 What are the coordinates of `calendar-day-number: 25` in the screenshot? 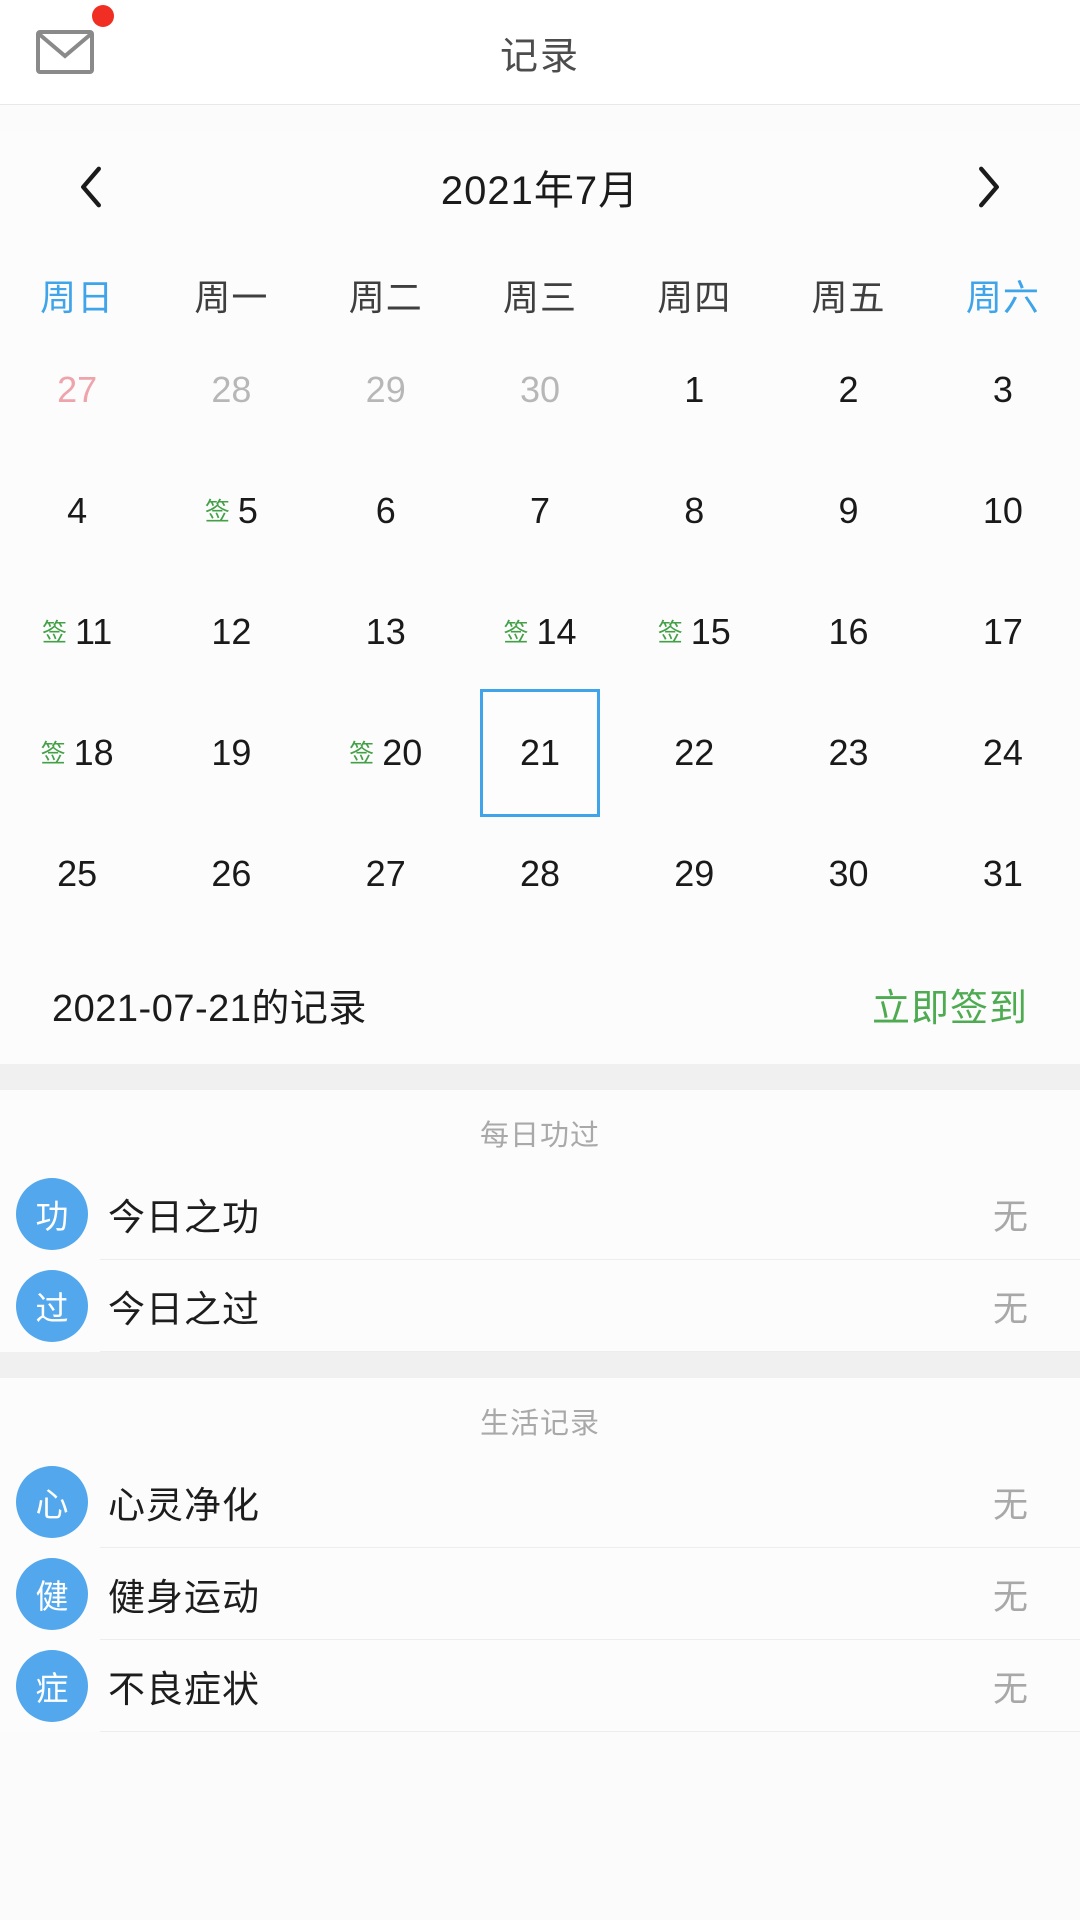 It's located at (77, 873).